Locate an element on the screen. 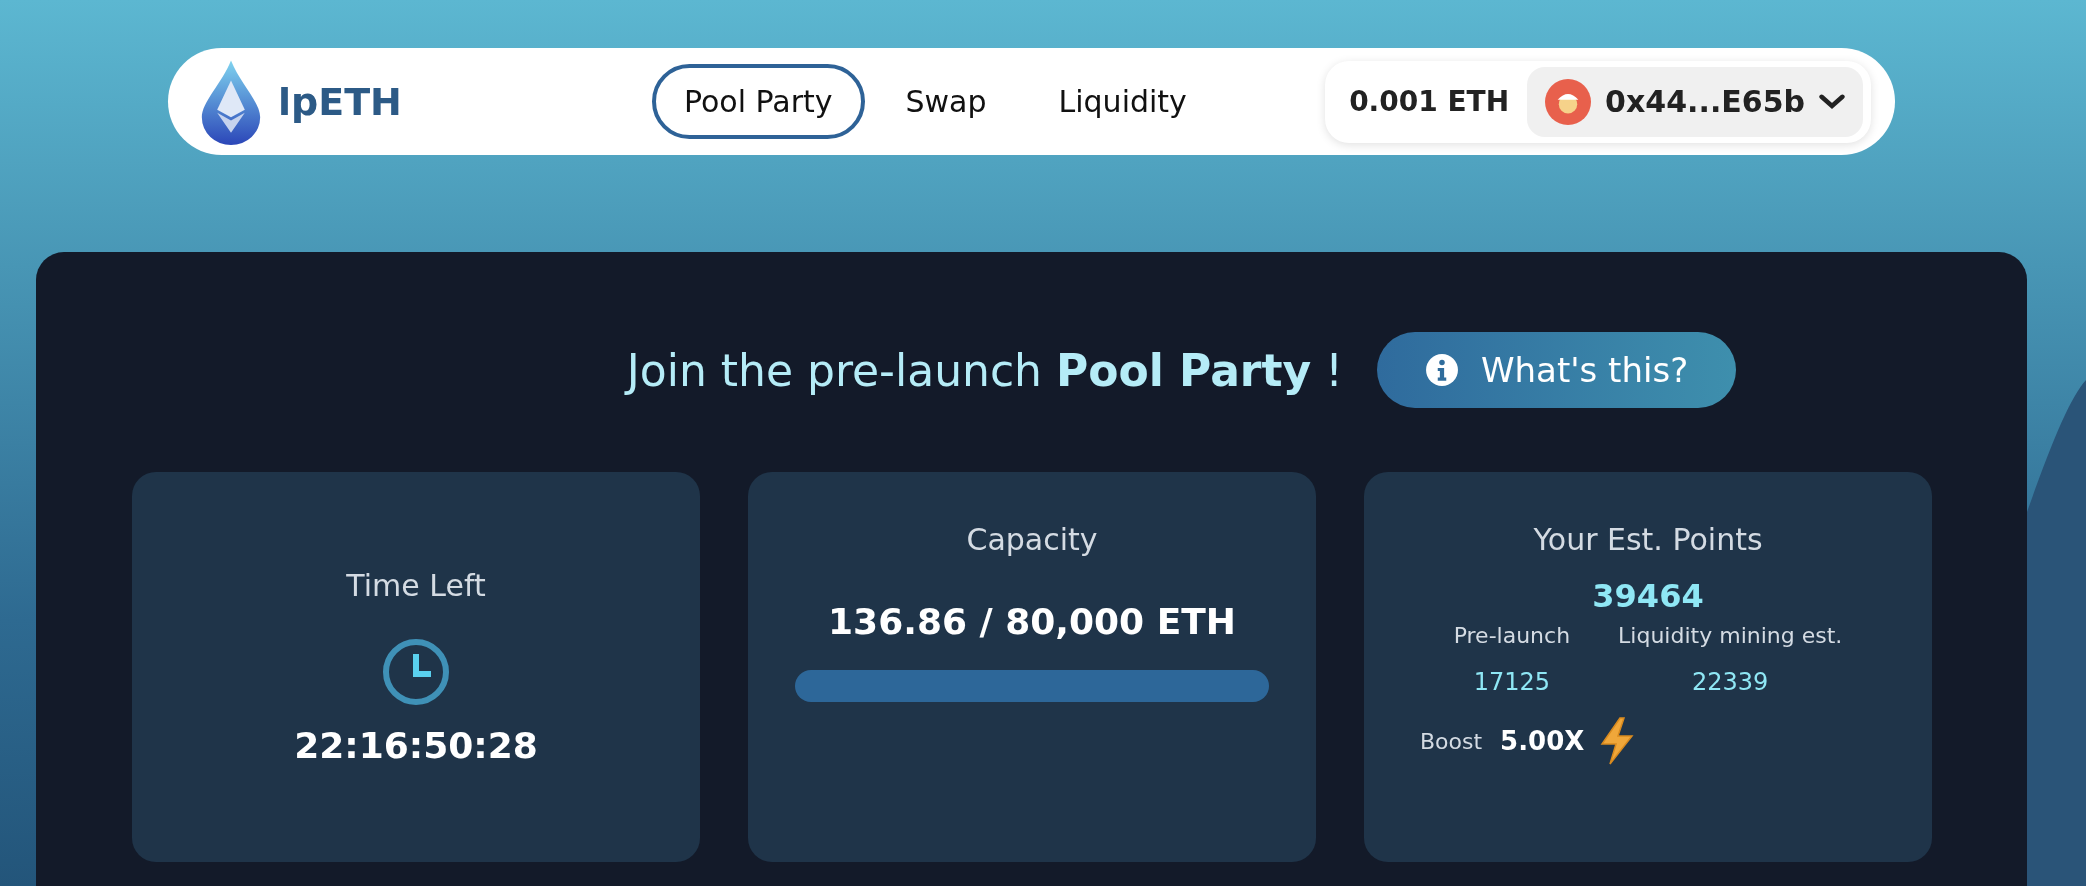 The height and width of the screenshot is (886, 2086). clock-icon is located at coordinates (416, 672).